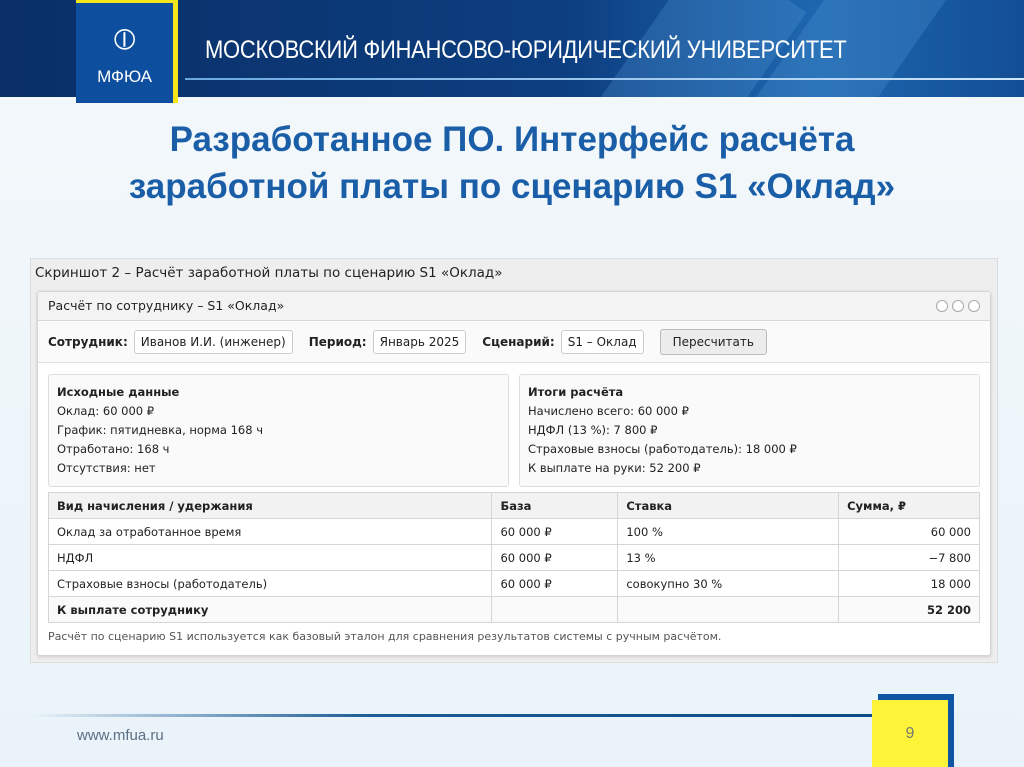  I want to click on panel-line: Отсутствия: нет, so click(106, 468).